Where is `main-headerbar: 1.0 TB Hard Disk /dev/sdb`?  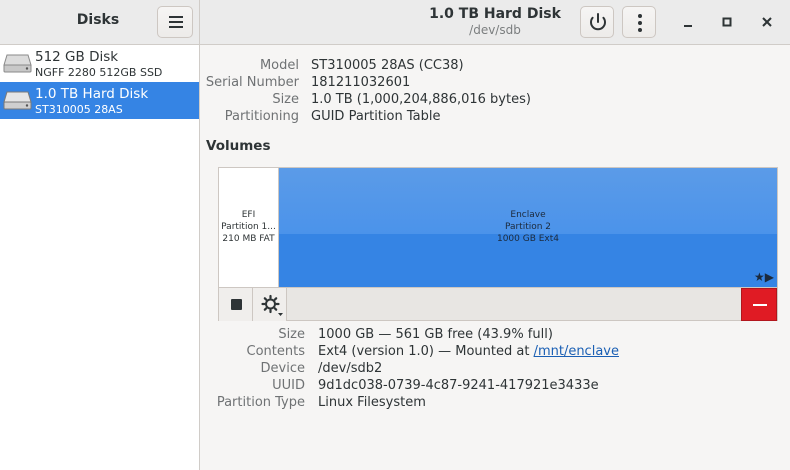 main-headerbar: 1.0 TB Hard Disk /dev/sdb is located at coordinates (495, 22).